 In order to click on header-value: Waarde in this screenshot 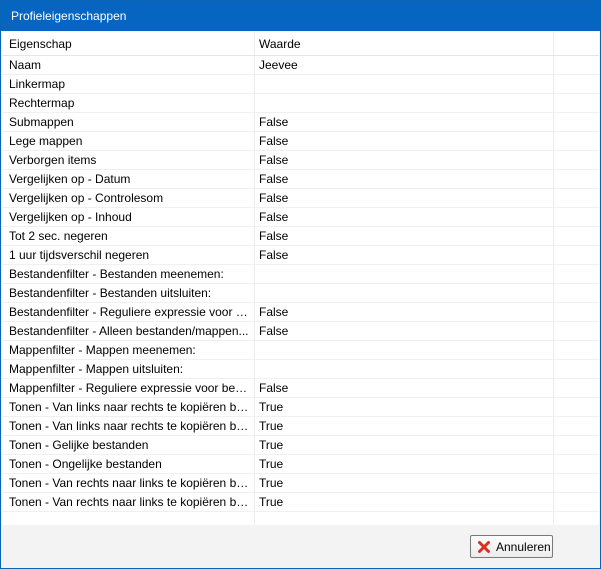, I will do `click(404, 43)`.